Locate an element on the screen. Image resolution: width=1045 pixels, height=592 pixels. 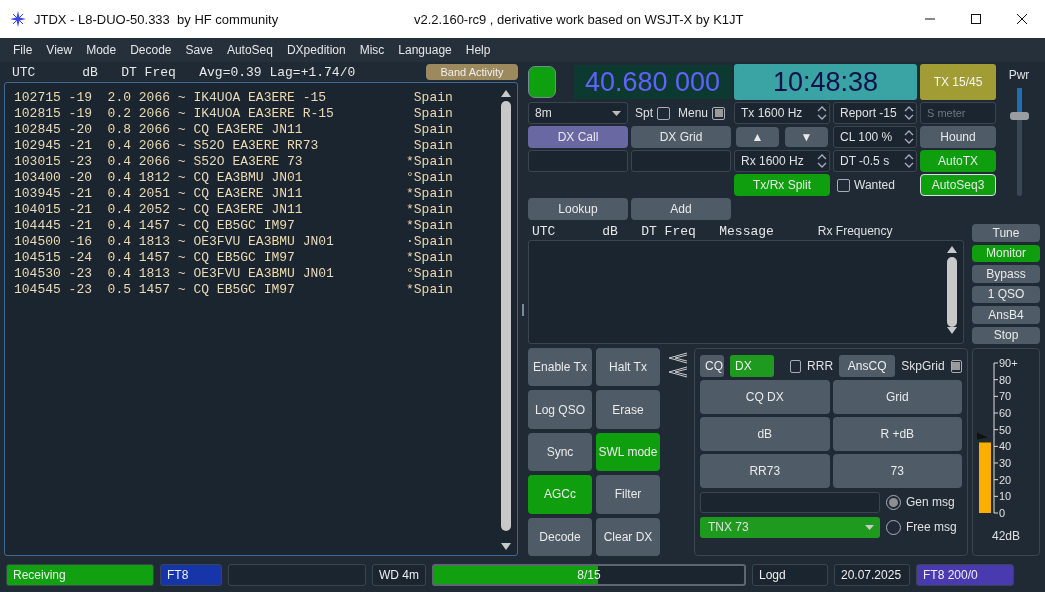
action-button: SWL mode is located at coordinates (628, 452).